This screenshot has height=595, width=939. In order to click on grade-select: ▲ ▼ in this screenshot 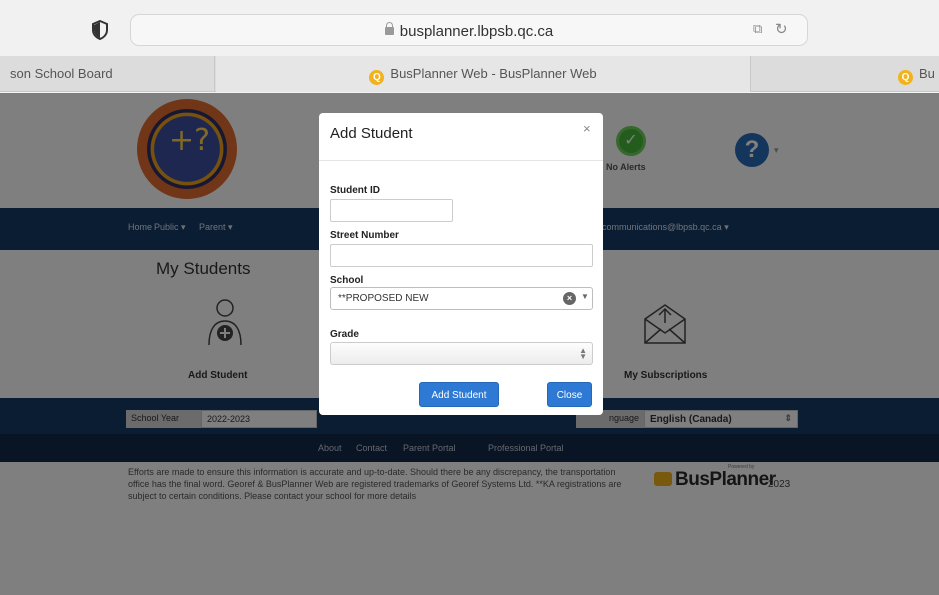, I will do `click(461, 353)`.